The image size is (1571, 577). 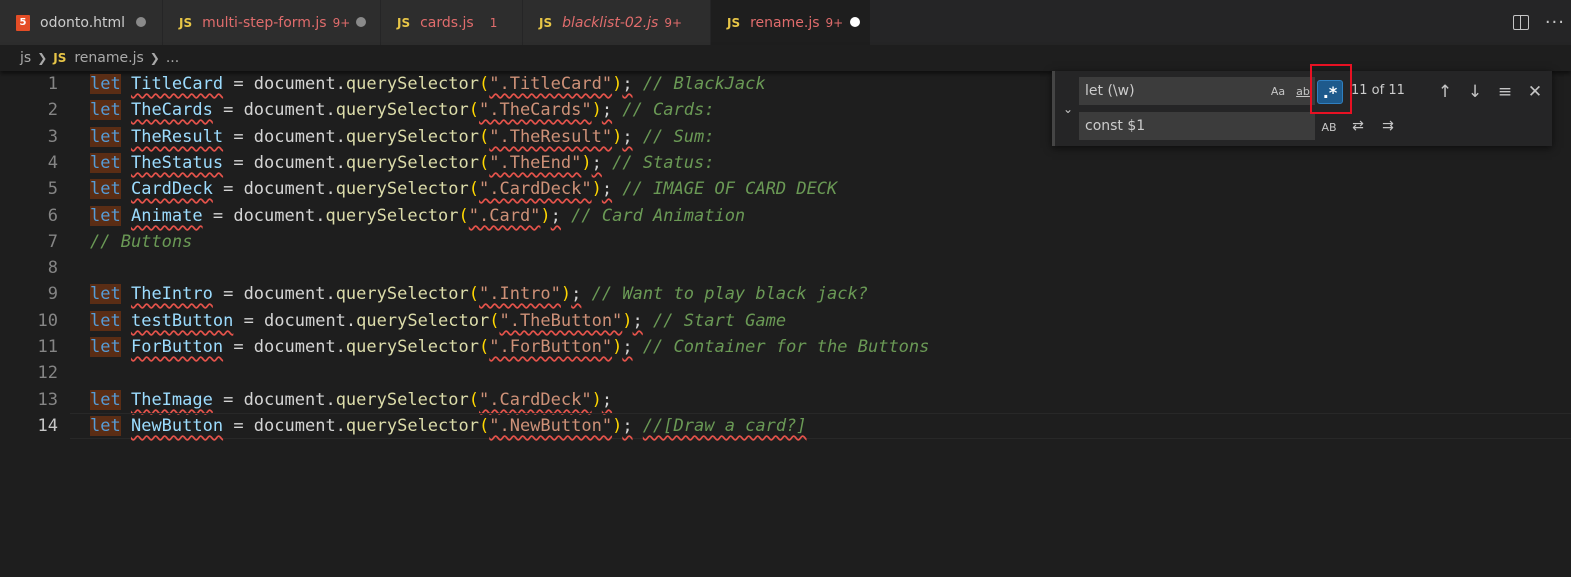 I want to click on string-token: ".Card", so click(x=504, y=216).